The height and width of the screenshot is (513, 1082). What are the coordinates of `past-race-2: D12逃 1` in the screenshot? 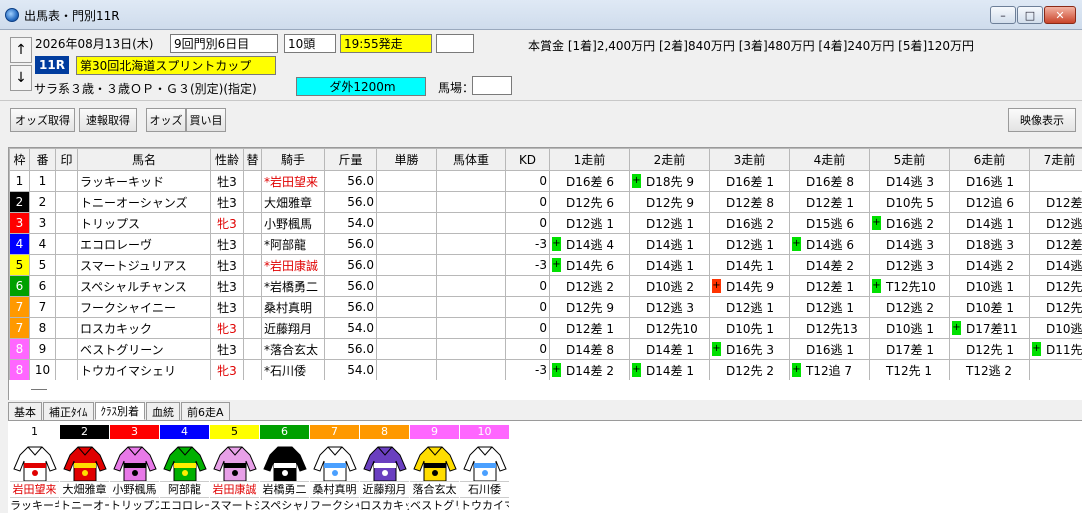 It's located at (669, 223).